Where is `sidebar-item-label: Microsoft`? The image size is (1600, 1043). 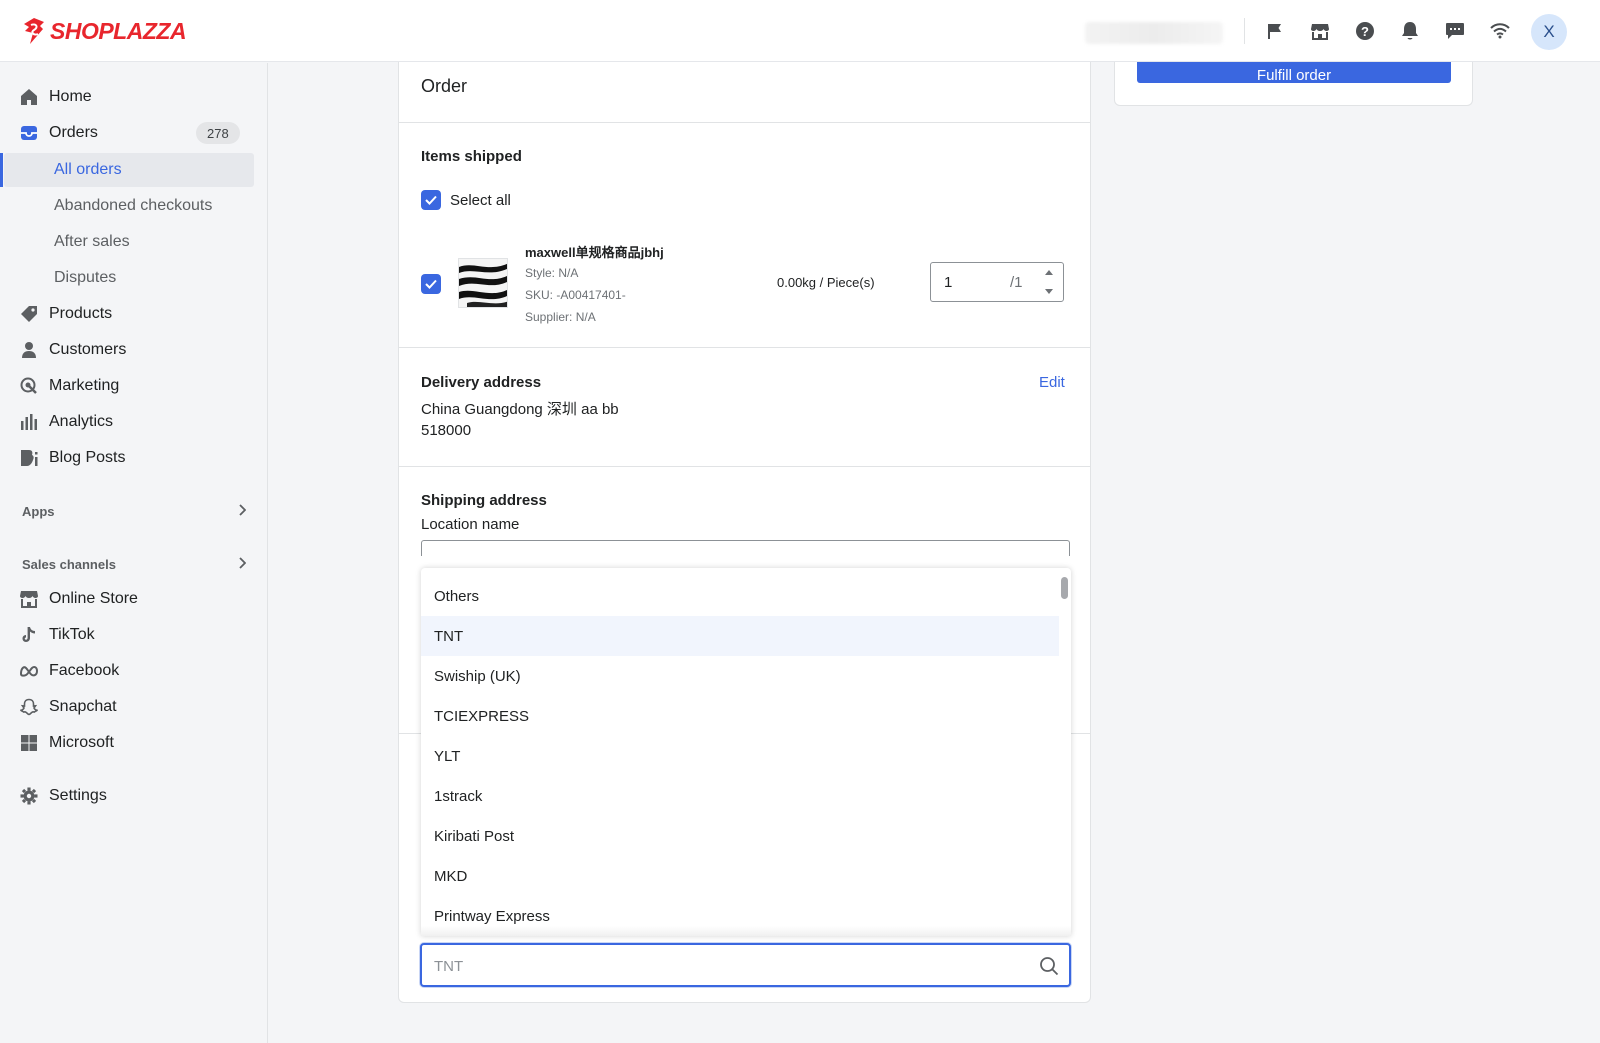
sidebar-item-label: Microsoft is located at coordinates (81, 742).